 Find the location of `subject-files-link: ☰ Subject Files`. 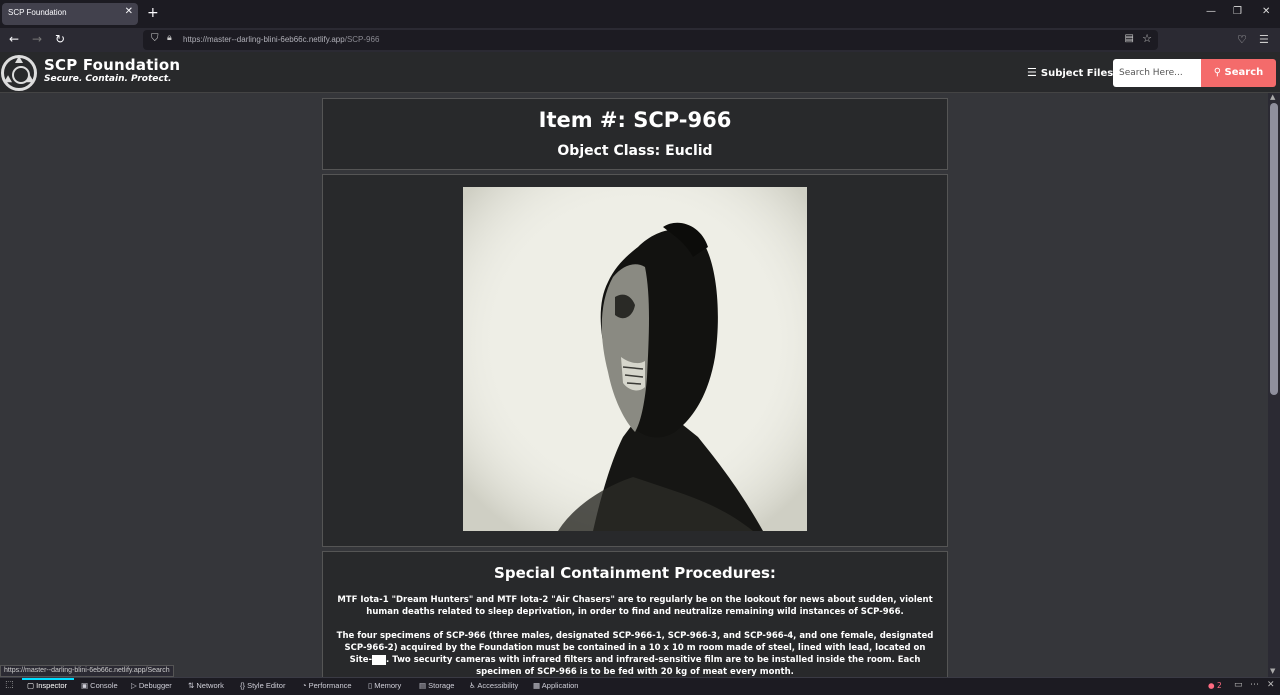

subject-files-link: ☰ Subject Files is located at coordinates (1070, 72).